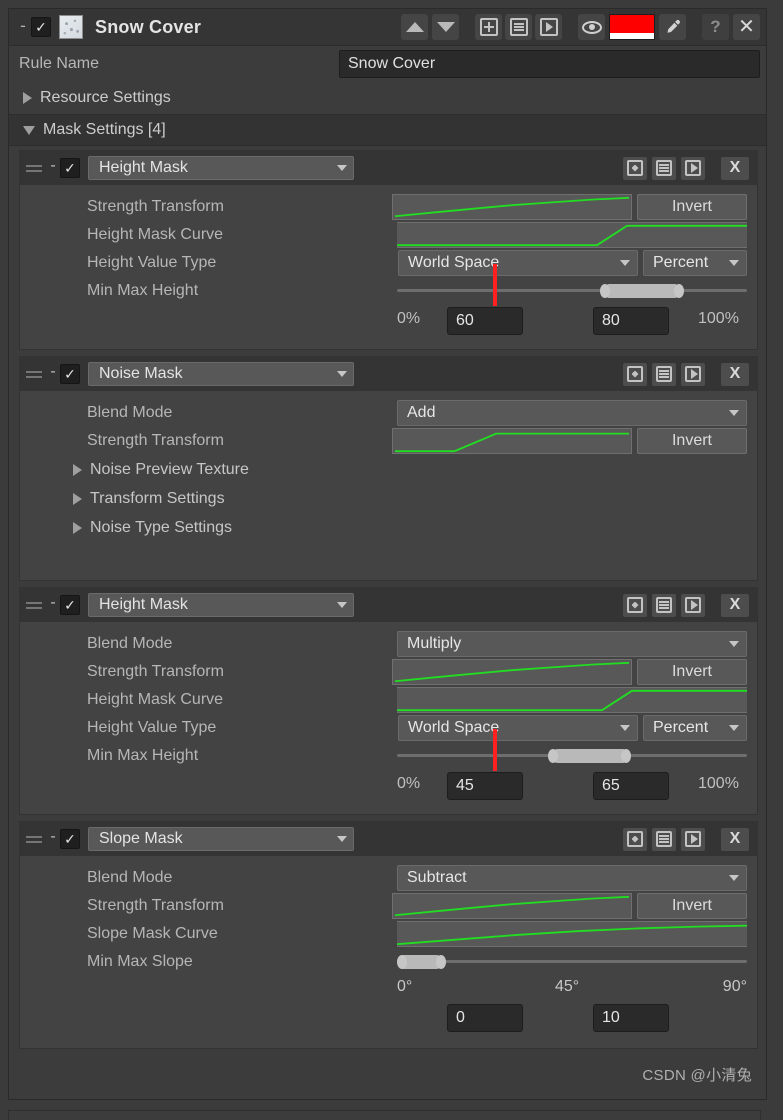 Image resolution: width=783 pixels, height=1120 pixels. Describe the element at coordinates (672, 27) in the screenshot. I see `color-picker-button` at that location.